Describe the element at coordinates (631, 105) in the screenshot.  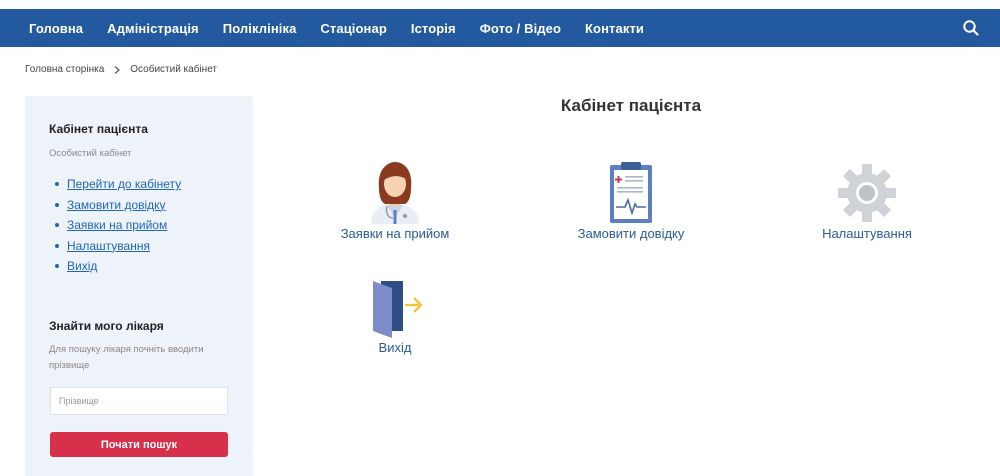
I see `page-title: Кабінет пацієнта` at that location.